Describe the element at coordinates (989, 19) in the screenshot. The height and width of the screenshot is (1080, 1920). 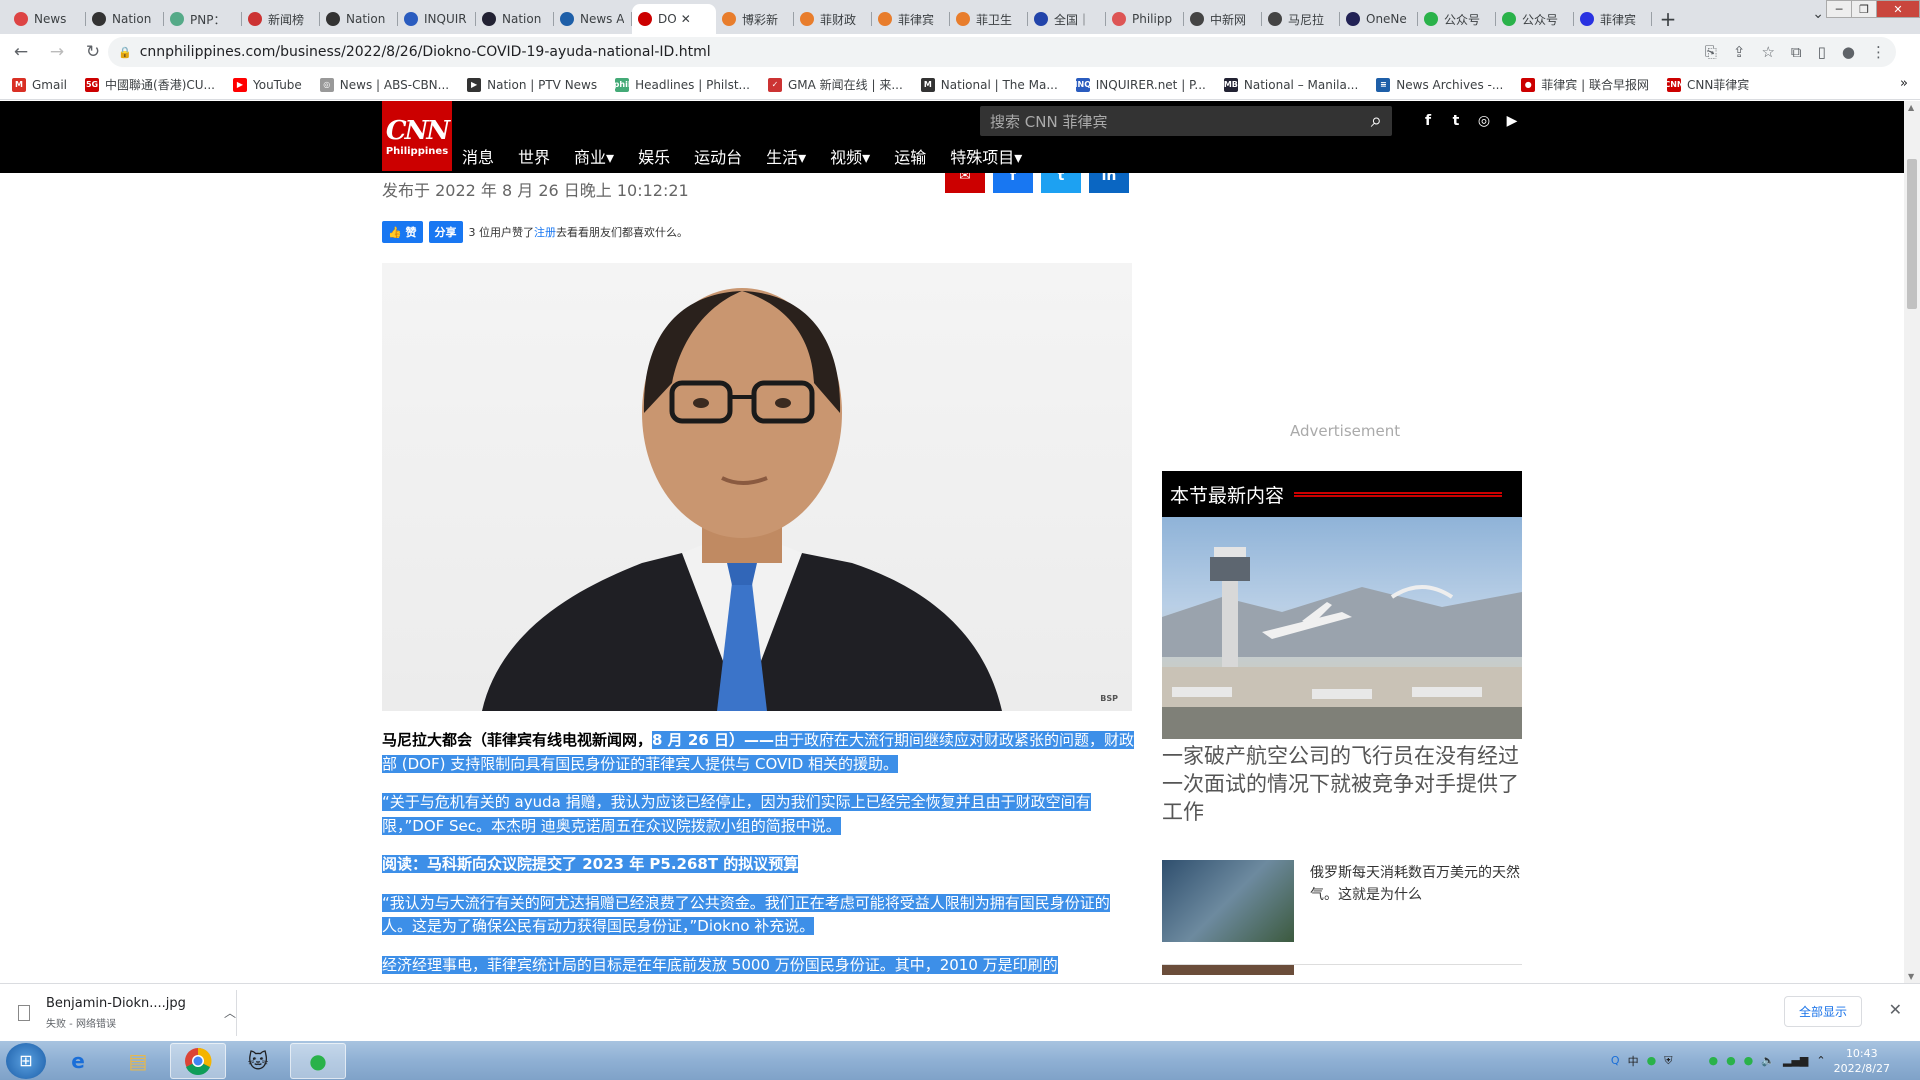
I see `browser-tab: 菲卫生` at that location.